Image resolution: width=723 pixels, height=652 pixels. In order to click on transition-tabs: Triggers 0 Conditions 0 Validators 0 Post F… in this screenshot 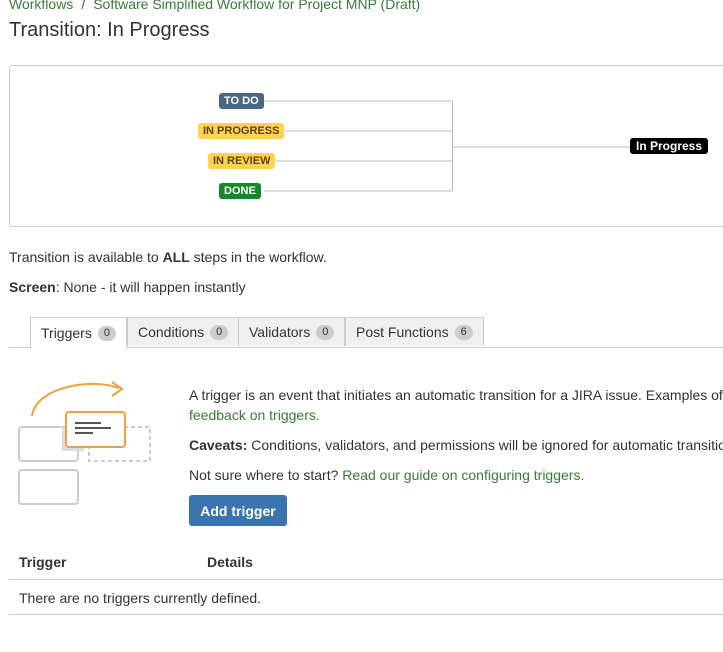, I will do `click(366, 332)`.